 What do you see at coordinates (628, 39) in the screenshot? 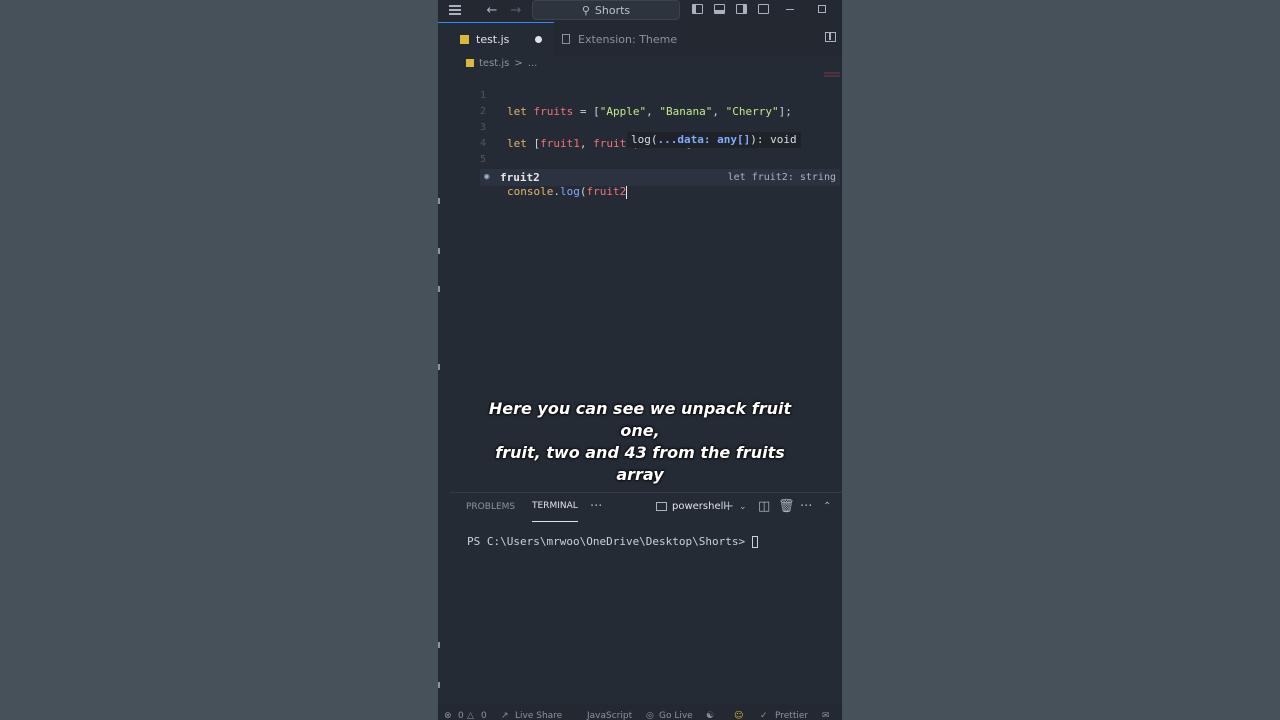
I see `tab-label: Extension: Theme` at bounding box center [628, 39].